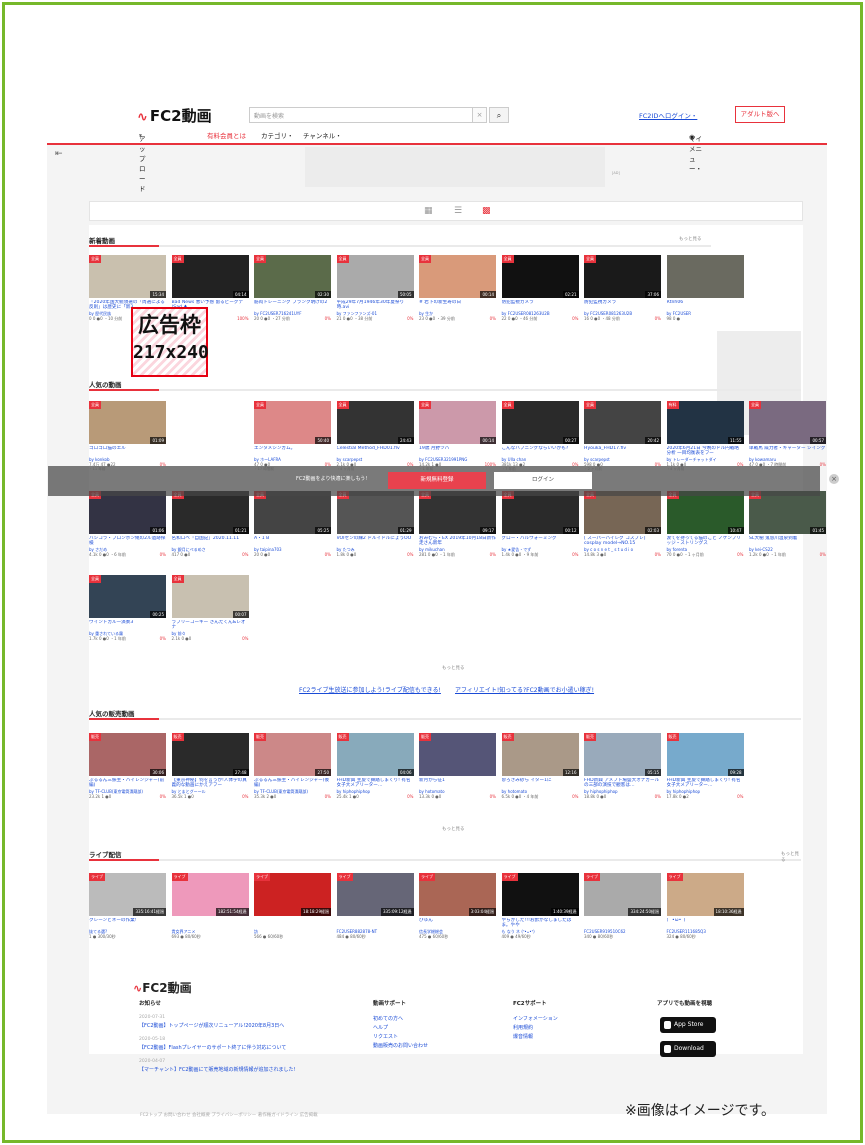 This screenshot has width=865, height=1145. I want to click on video-thumbnail: 全員01:06, so click(127, 512).